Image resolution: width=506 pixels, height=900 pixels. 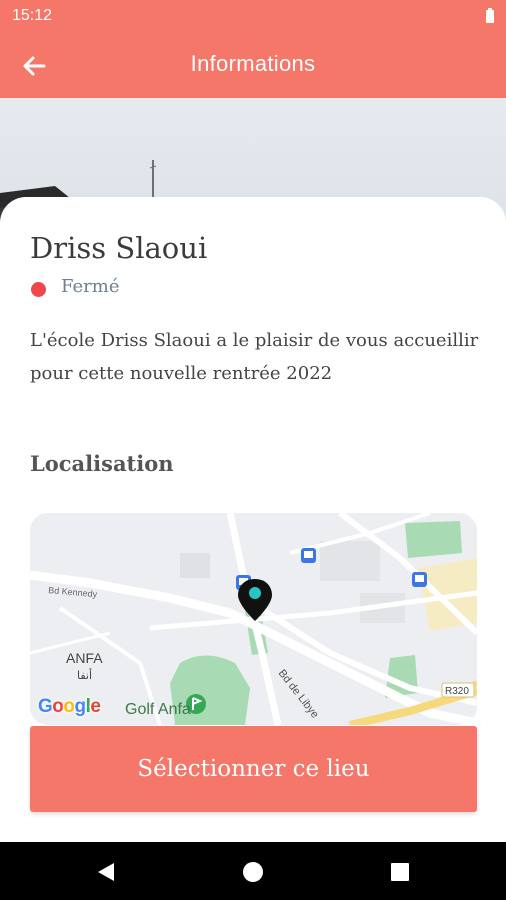 What do you see at coordinates (119, 248) in the screenshot?
I see `school-name: Driss Slaoui` at bounding box center [119, 248].